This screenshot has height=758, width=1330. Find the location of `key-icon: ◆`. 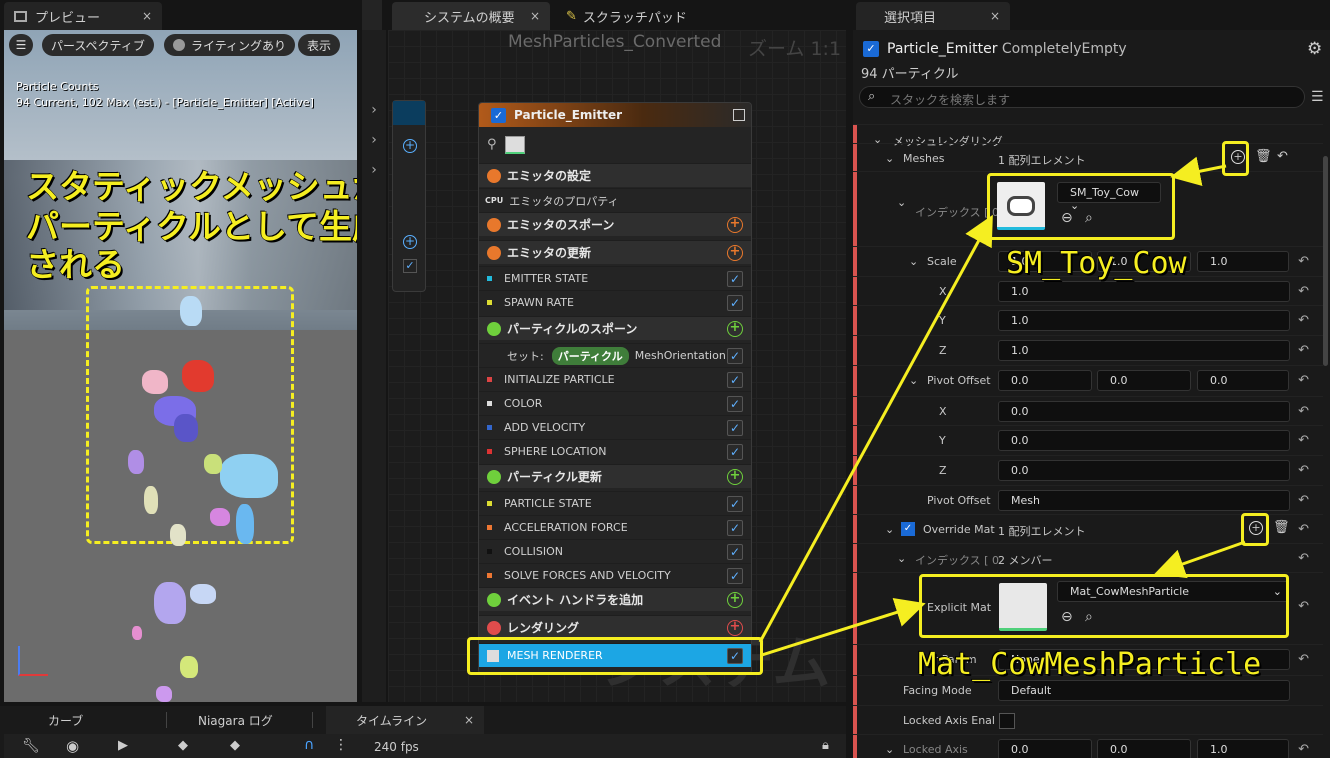

key-icon: ◆ is located at coordinates (183, 745).